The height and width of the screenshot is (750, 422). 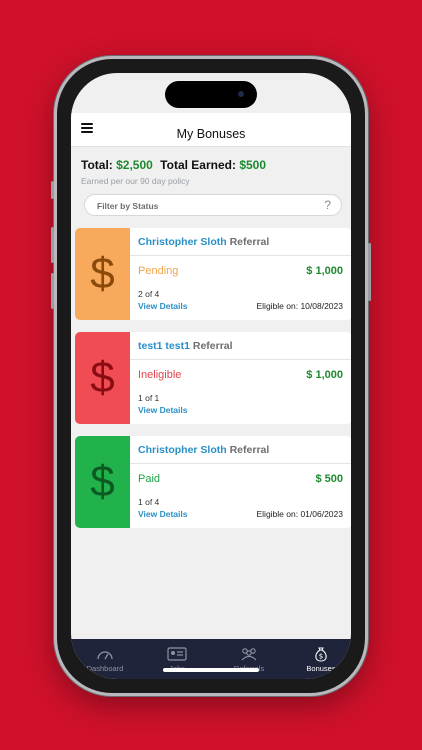 What do you see at coordinates (211, 659) in the screenshot?
I see `bottom-tab-bar: Dashboard Jobs Referrals $ Bonuses` at bounding box center [211, 659].